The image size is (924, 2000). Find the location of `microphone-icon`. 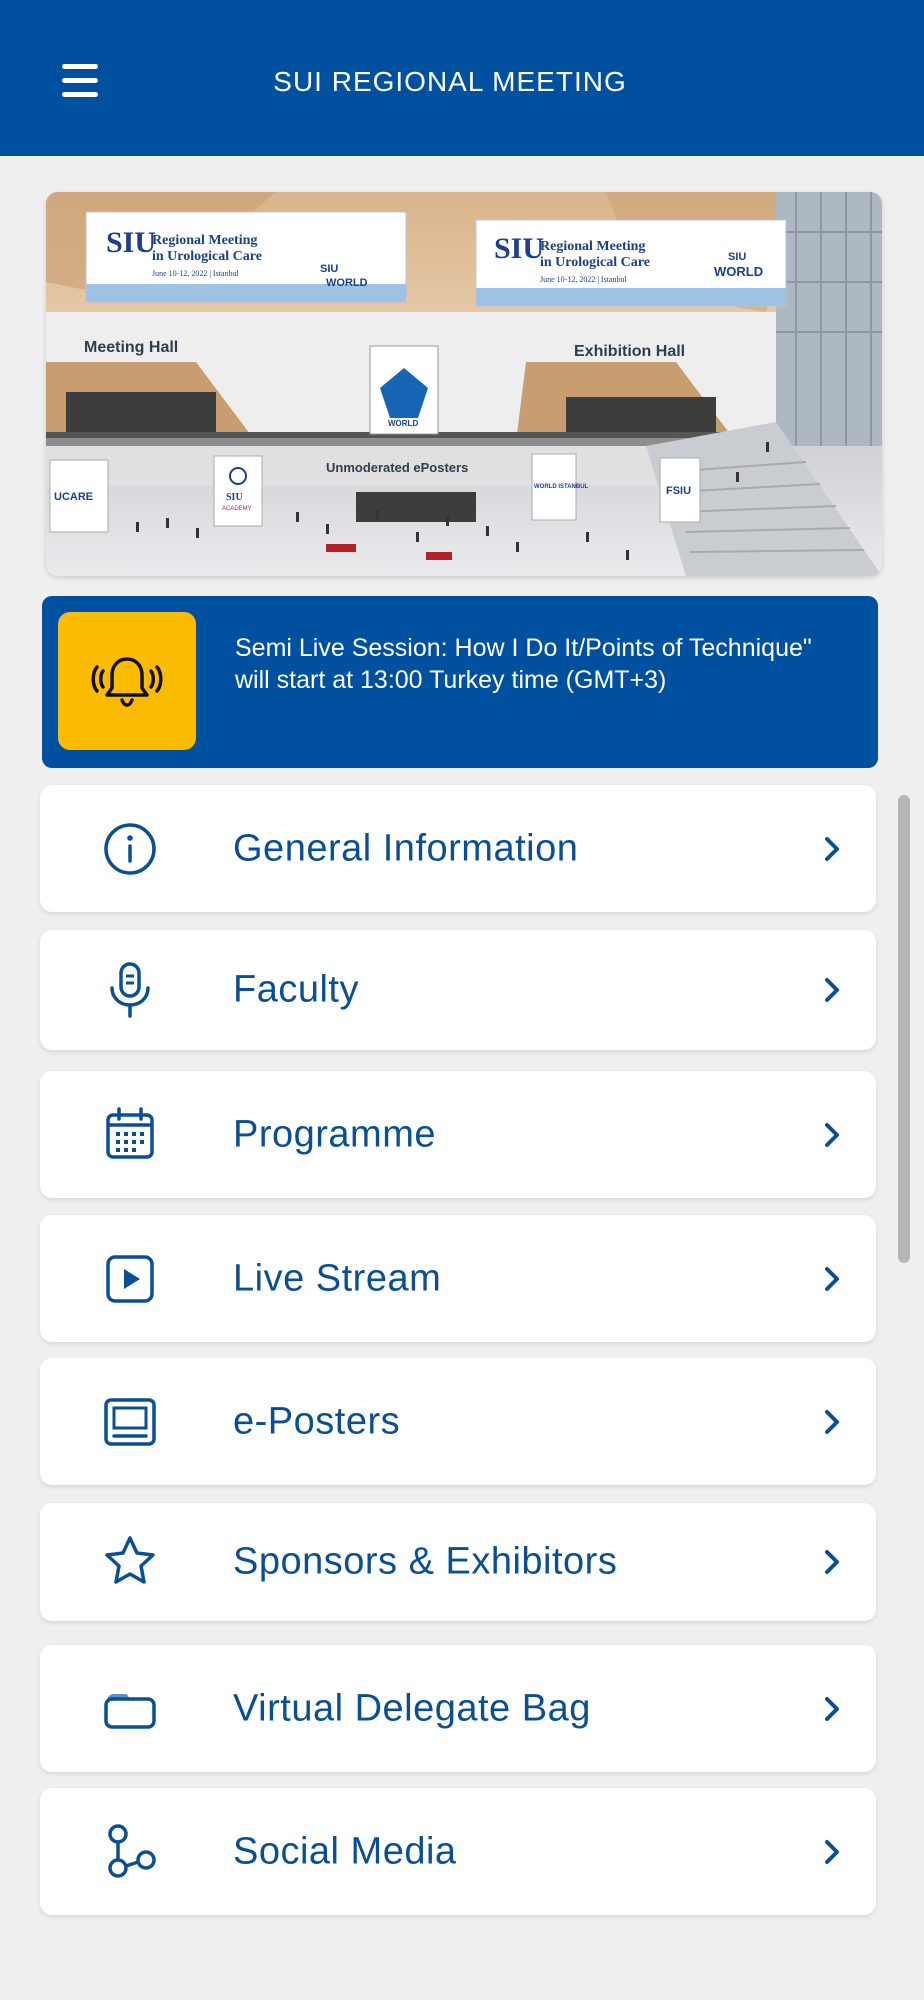

microphone-icon is located at coordinates (130, 990).